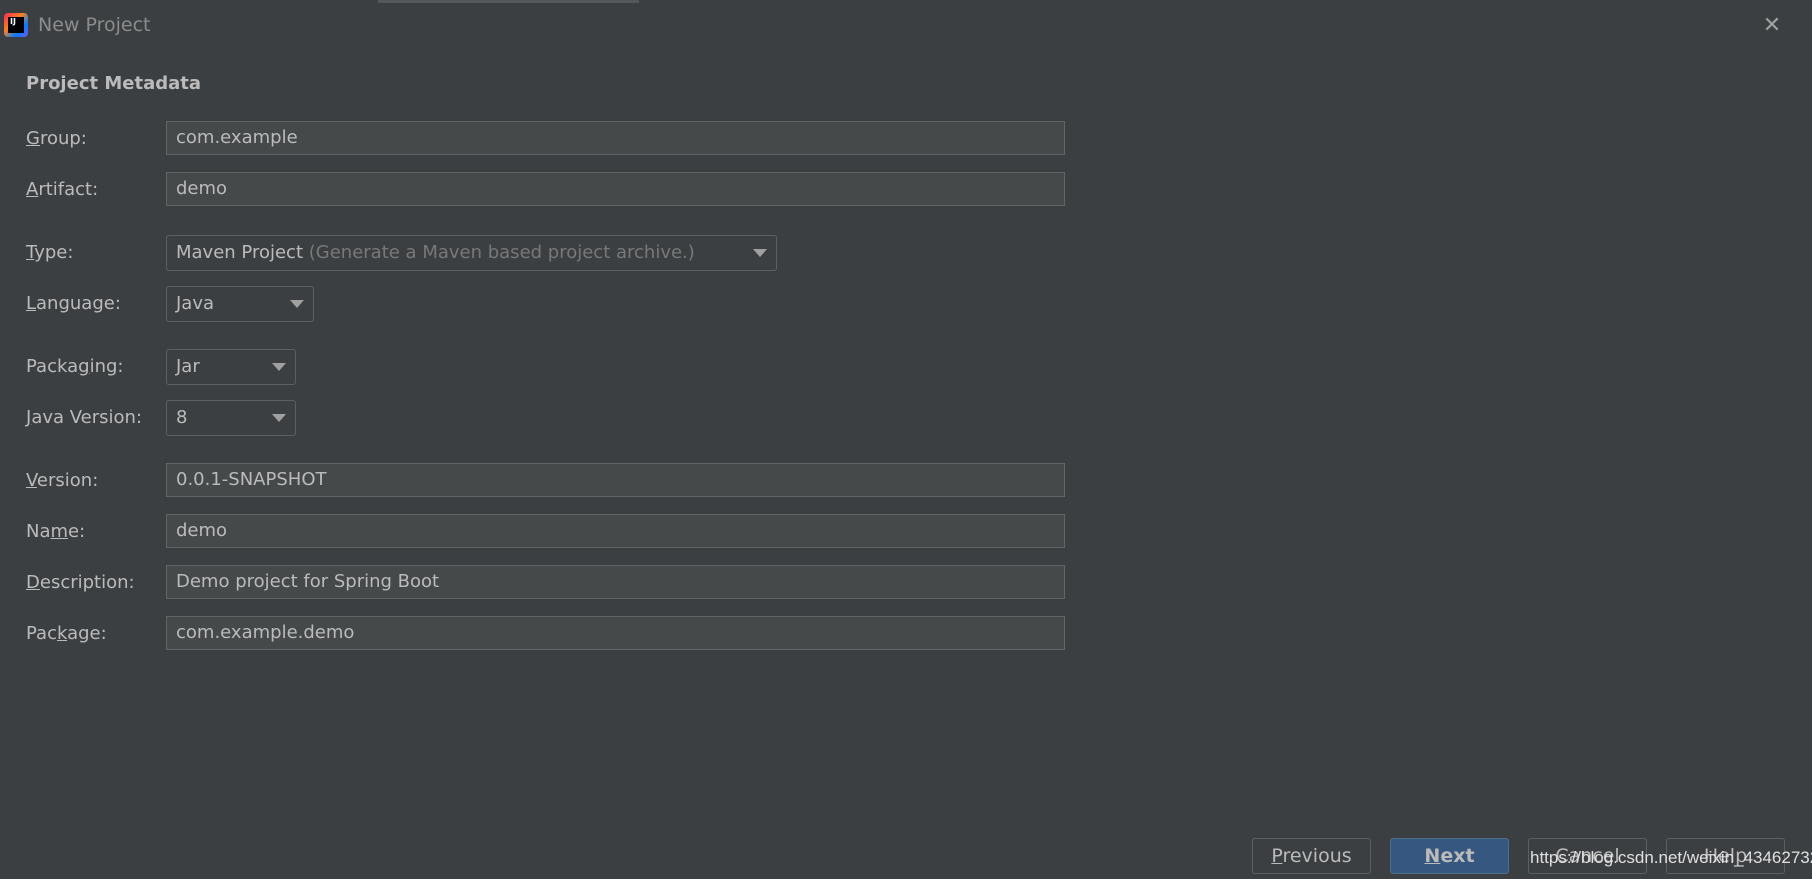 The width and height of the screenshot is (1812, 879). I want to click on language-label: Language:, so click(73, 303).